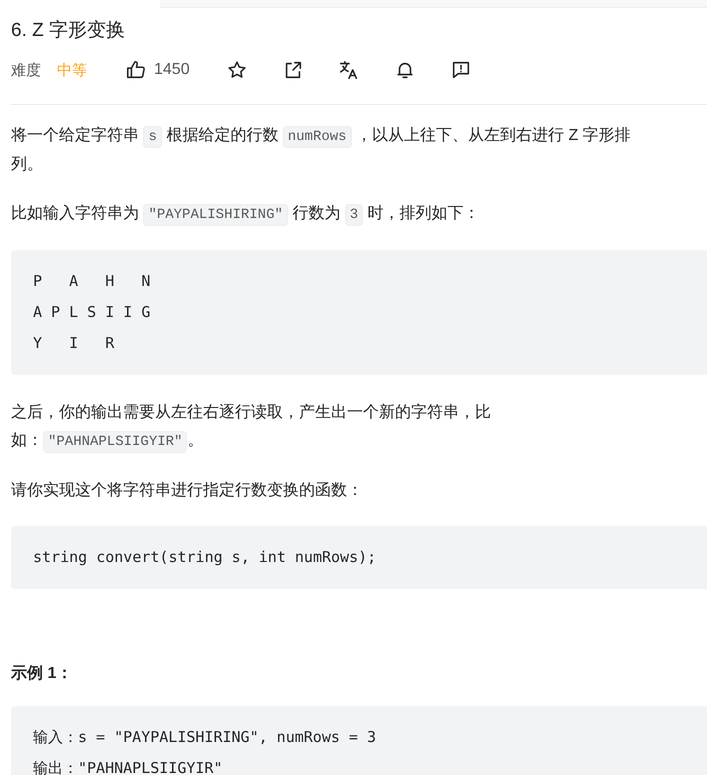 The height and width of the screenshot is (775, 707). What do you see at coordinates (74, 343) in the screenshot?
I see `code-line: Y I R` at bounding box center [74, 343].